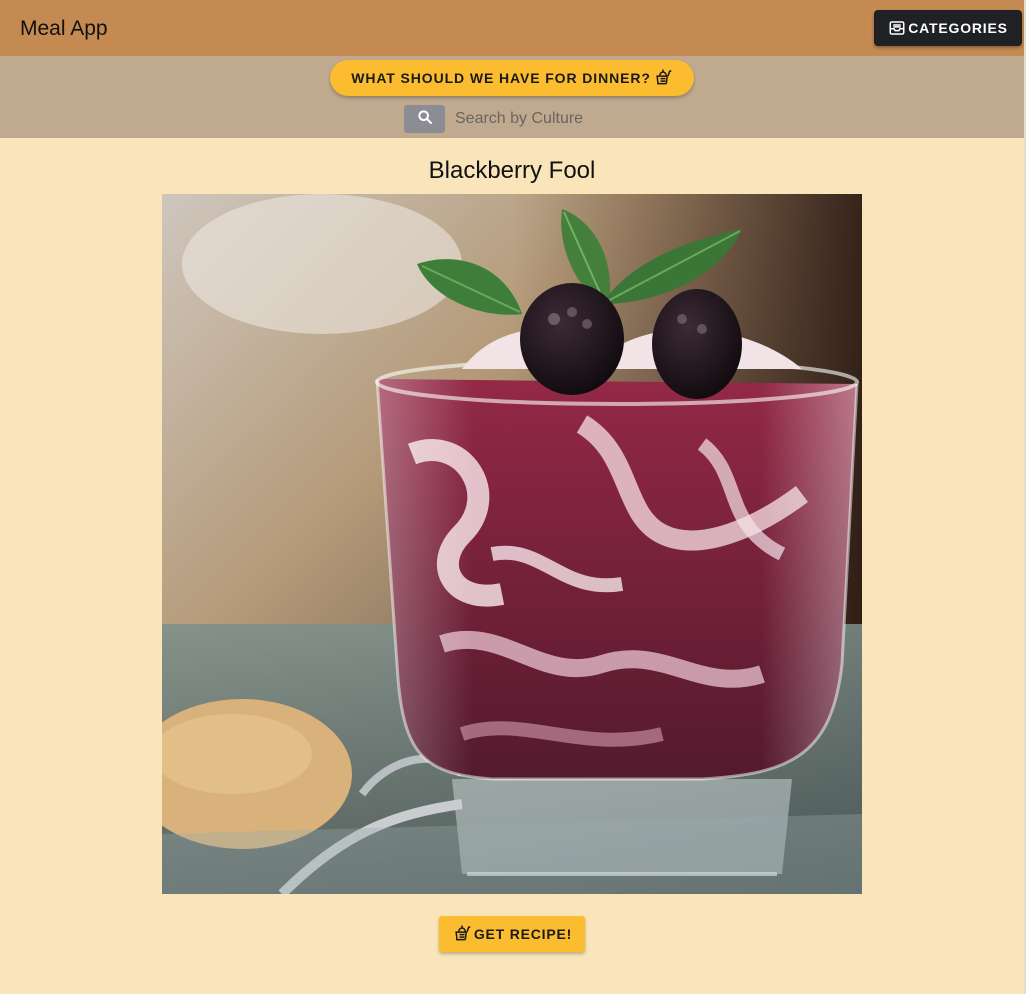 Image resolution: width=1026 pixels, height=994 pixels. Describe the element at coordinates (64, 28) in the screenshot. I see `app-title: Meal App` at that location.